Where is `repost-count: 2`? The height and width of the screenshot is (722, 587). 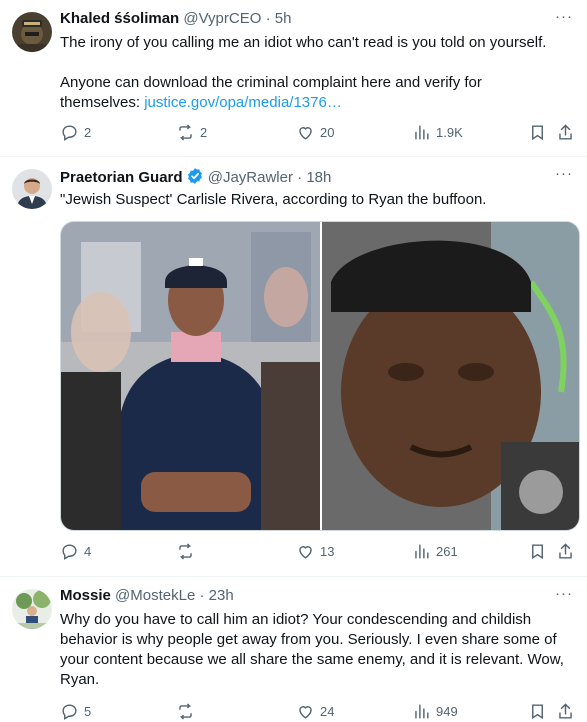 repost-count: 2 is located at coordinates (204, 132).